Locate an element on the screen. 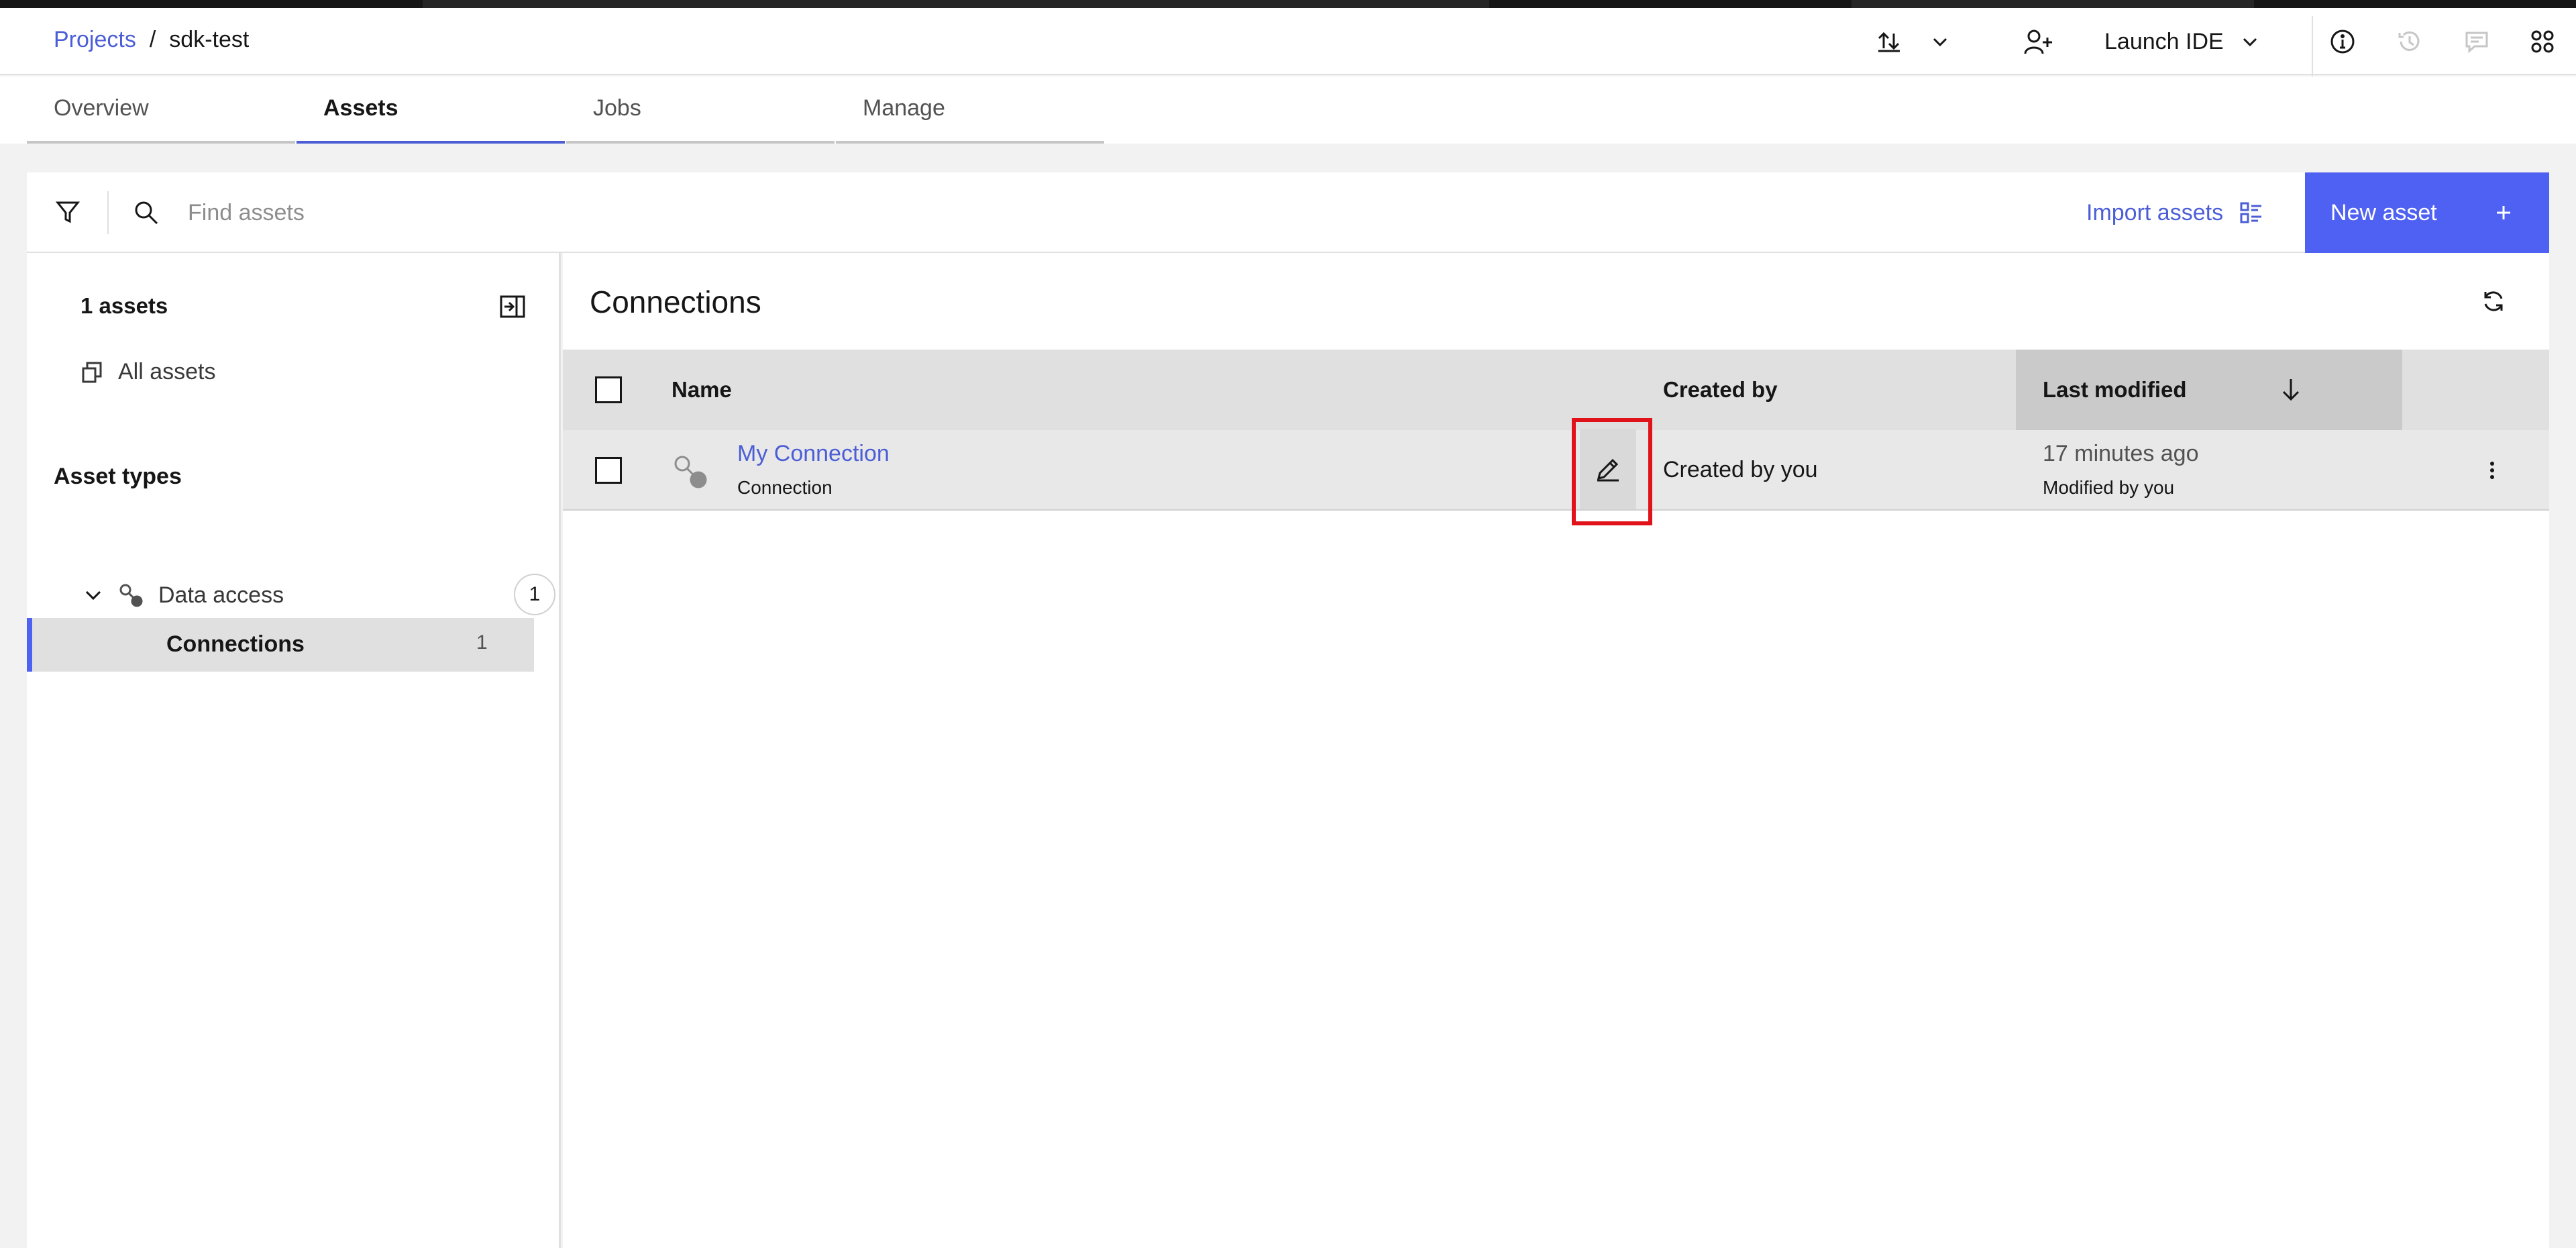 The height and width of the screenshot is (1248, 2576). data-access-group: Data access 1 is located at coordinates (319, 595).